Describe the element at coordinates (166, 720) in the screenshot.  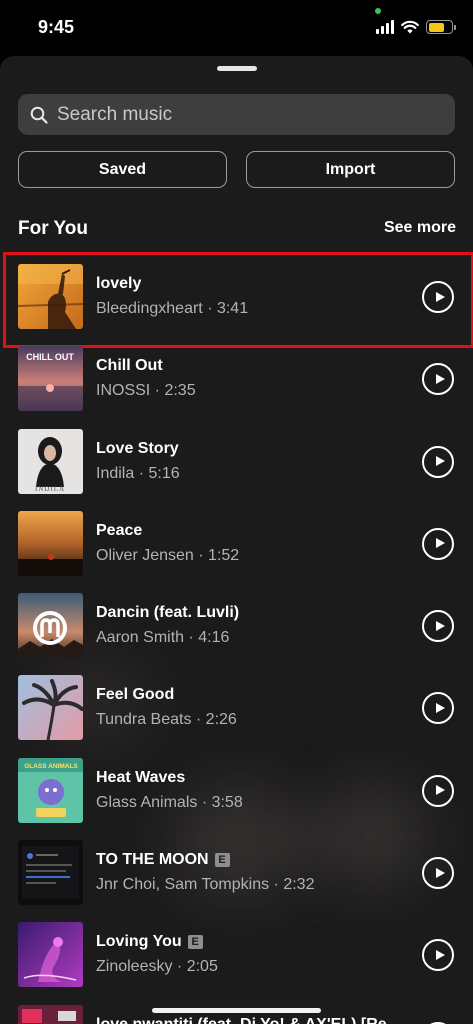
I see `track-artist-duration: Tundra Beats · 2:26` at that location.